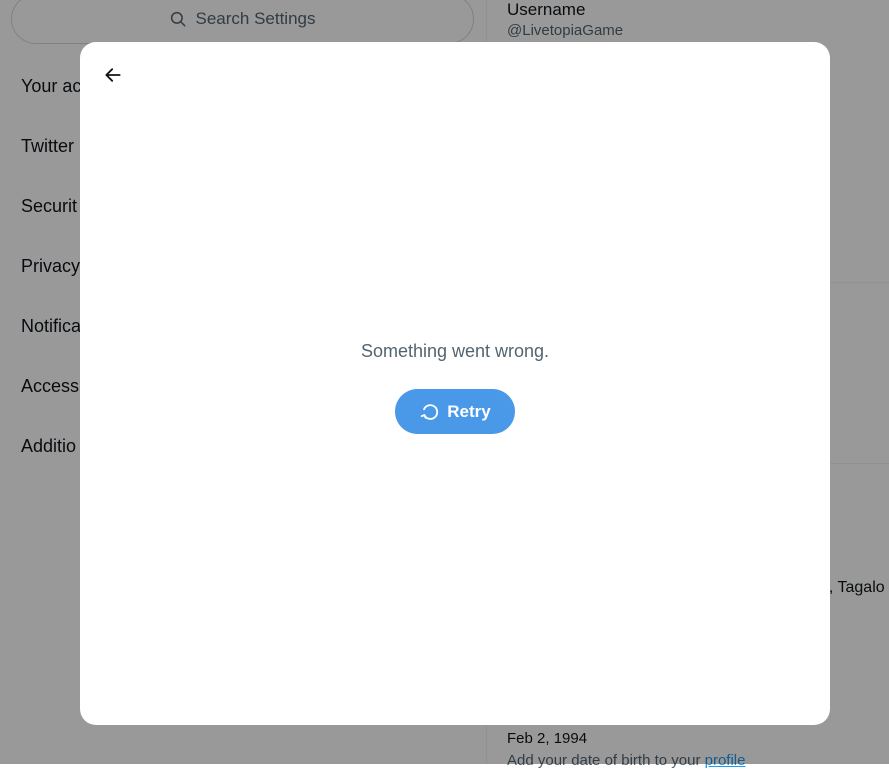  I want to click on retry-button: Retry, so click(455, 411).